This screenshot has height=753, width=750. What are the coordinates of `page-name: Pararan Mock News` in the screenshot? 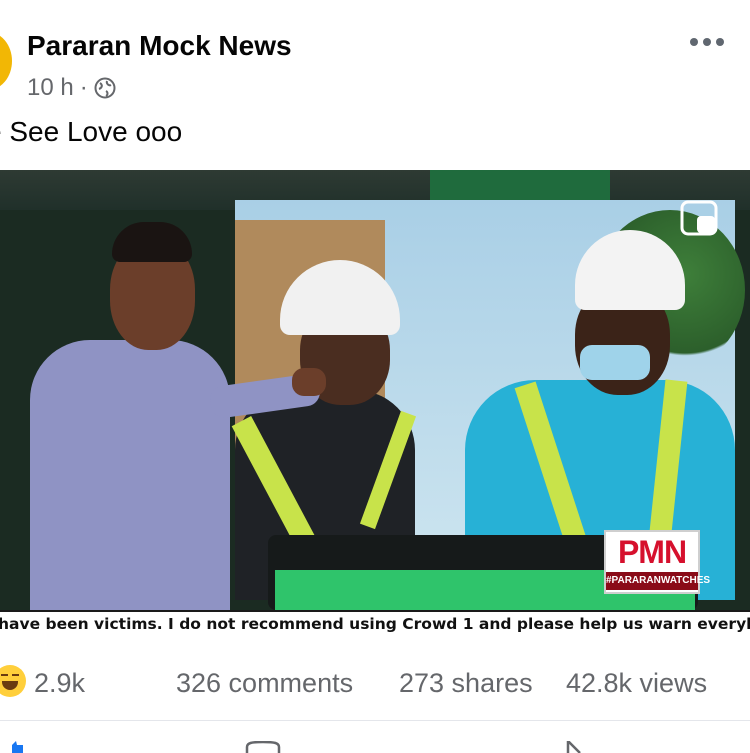 It's located at (159, 46).